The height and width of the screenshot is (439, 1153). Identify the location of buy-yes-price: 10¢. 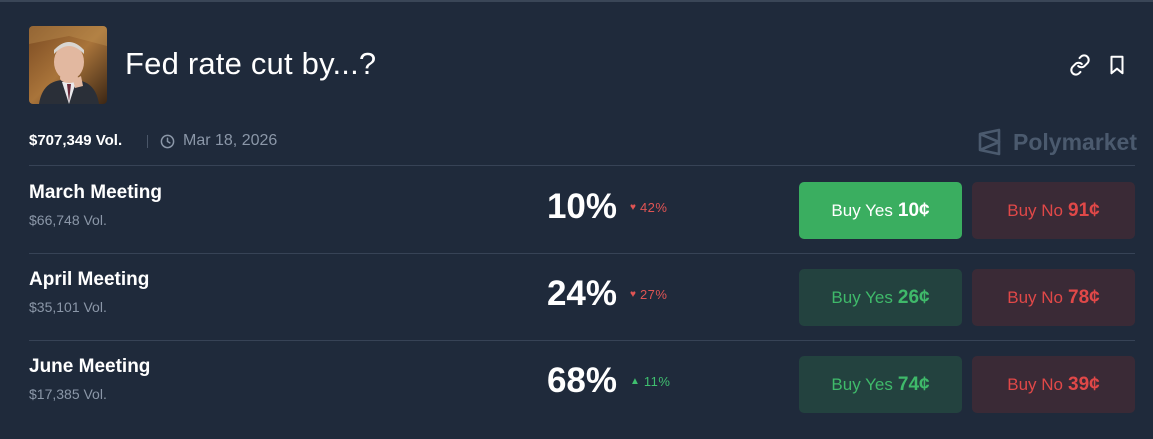
(913, 210).